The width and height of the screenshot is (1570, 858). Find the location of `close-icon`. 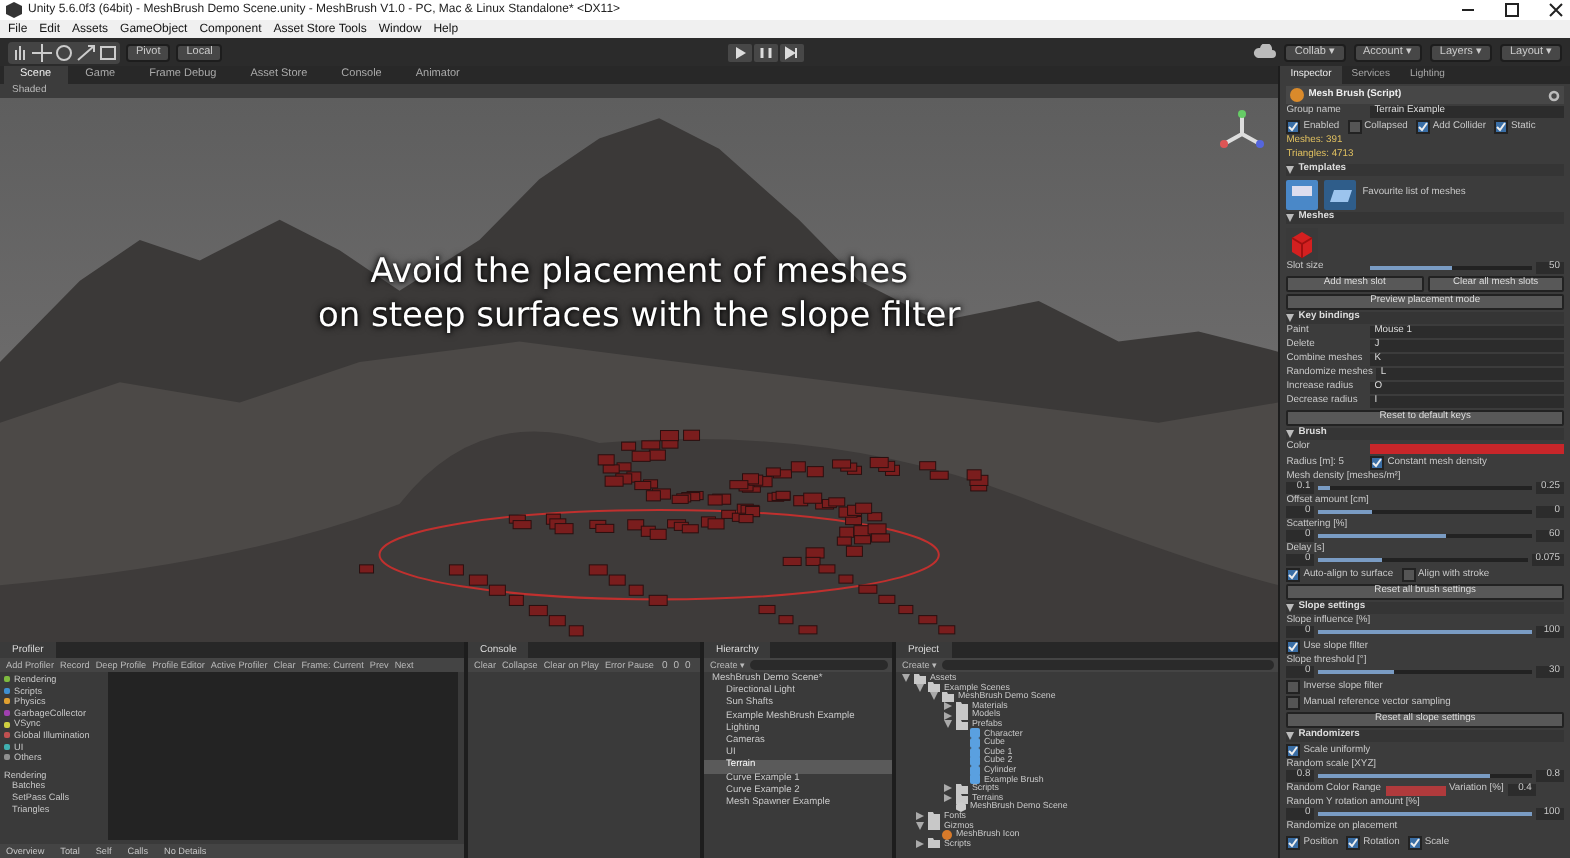

close-icon is located at coordinates (1556, 10).